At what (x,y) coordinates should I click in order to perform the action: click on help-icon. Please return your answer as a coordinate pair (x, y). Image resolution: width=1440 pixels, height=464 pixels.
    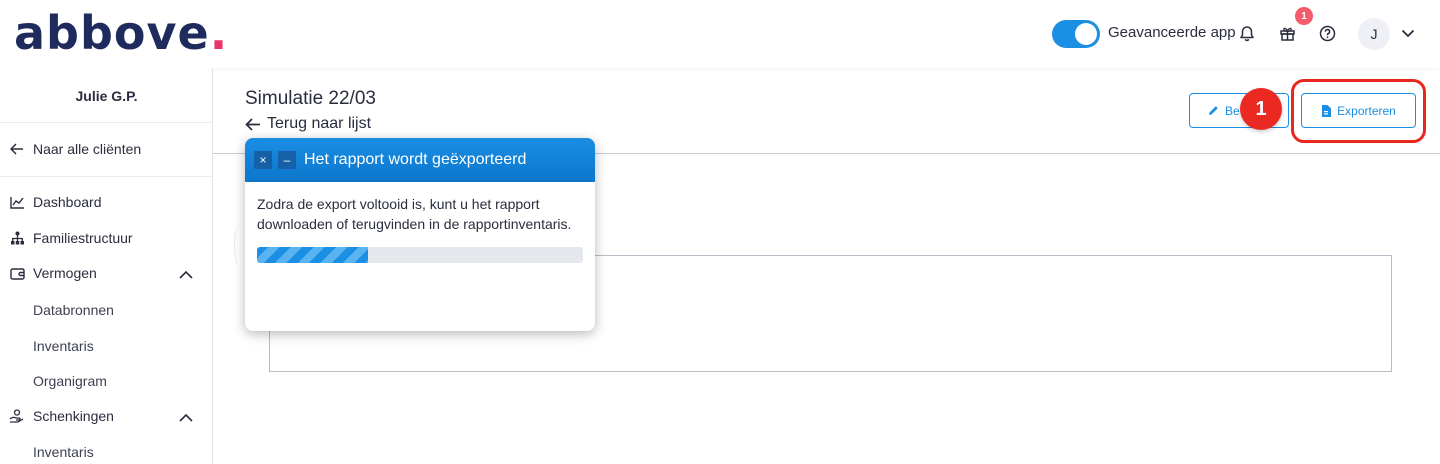
    Looking at the image, I should click on (1327, 33).